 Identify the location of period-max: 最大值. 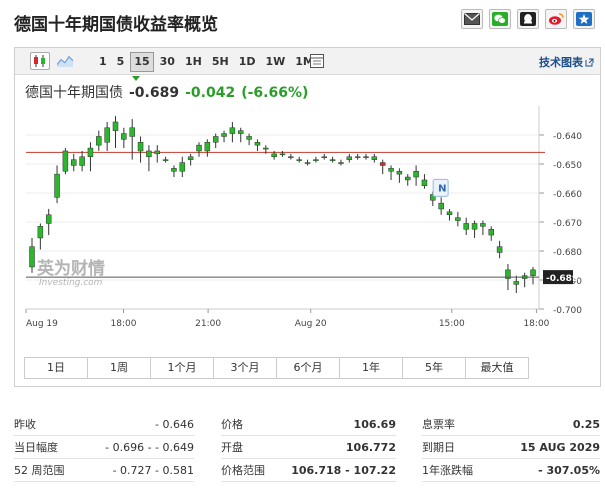
(497, 368).